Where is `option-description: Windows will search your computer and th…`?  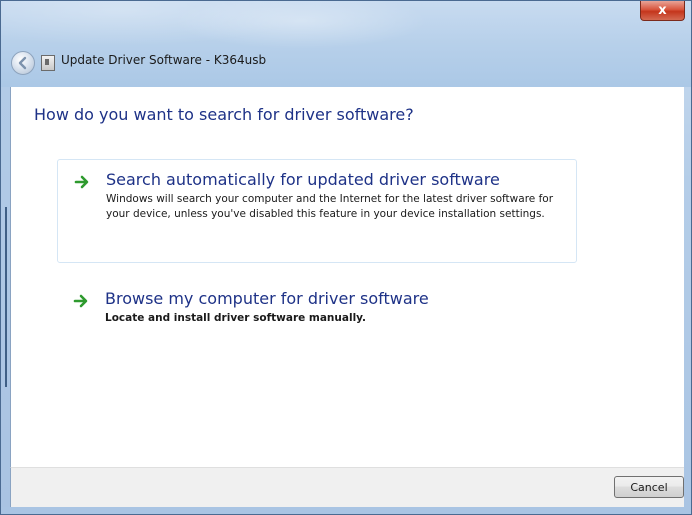 option-description: Windows will search your computer and th… is located at coordinates (330, 206).